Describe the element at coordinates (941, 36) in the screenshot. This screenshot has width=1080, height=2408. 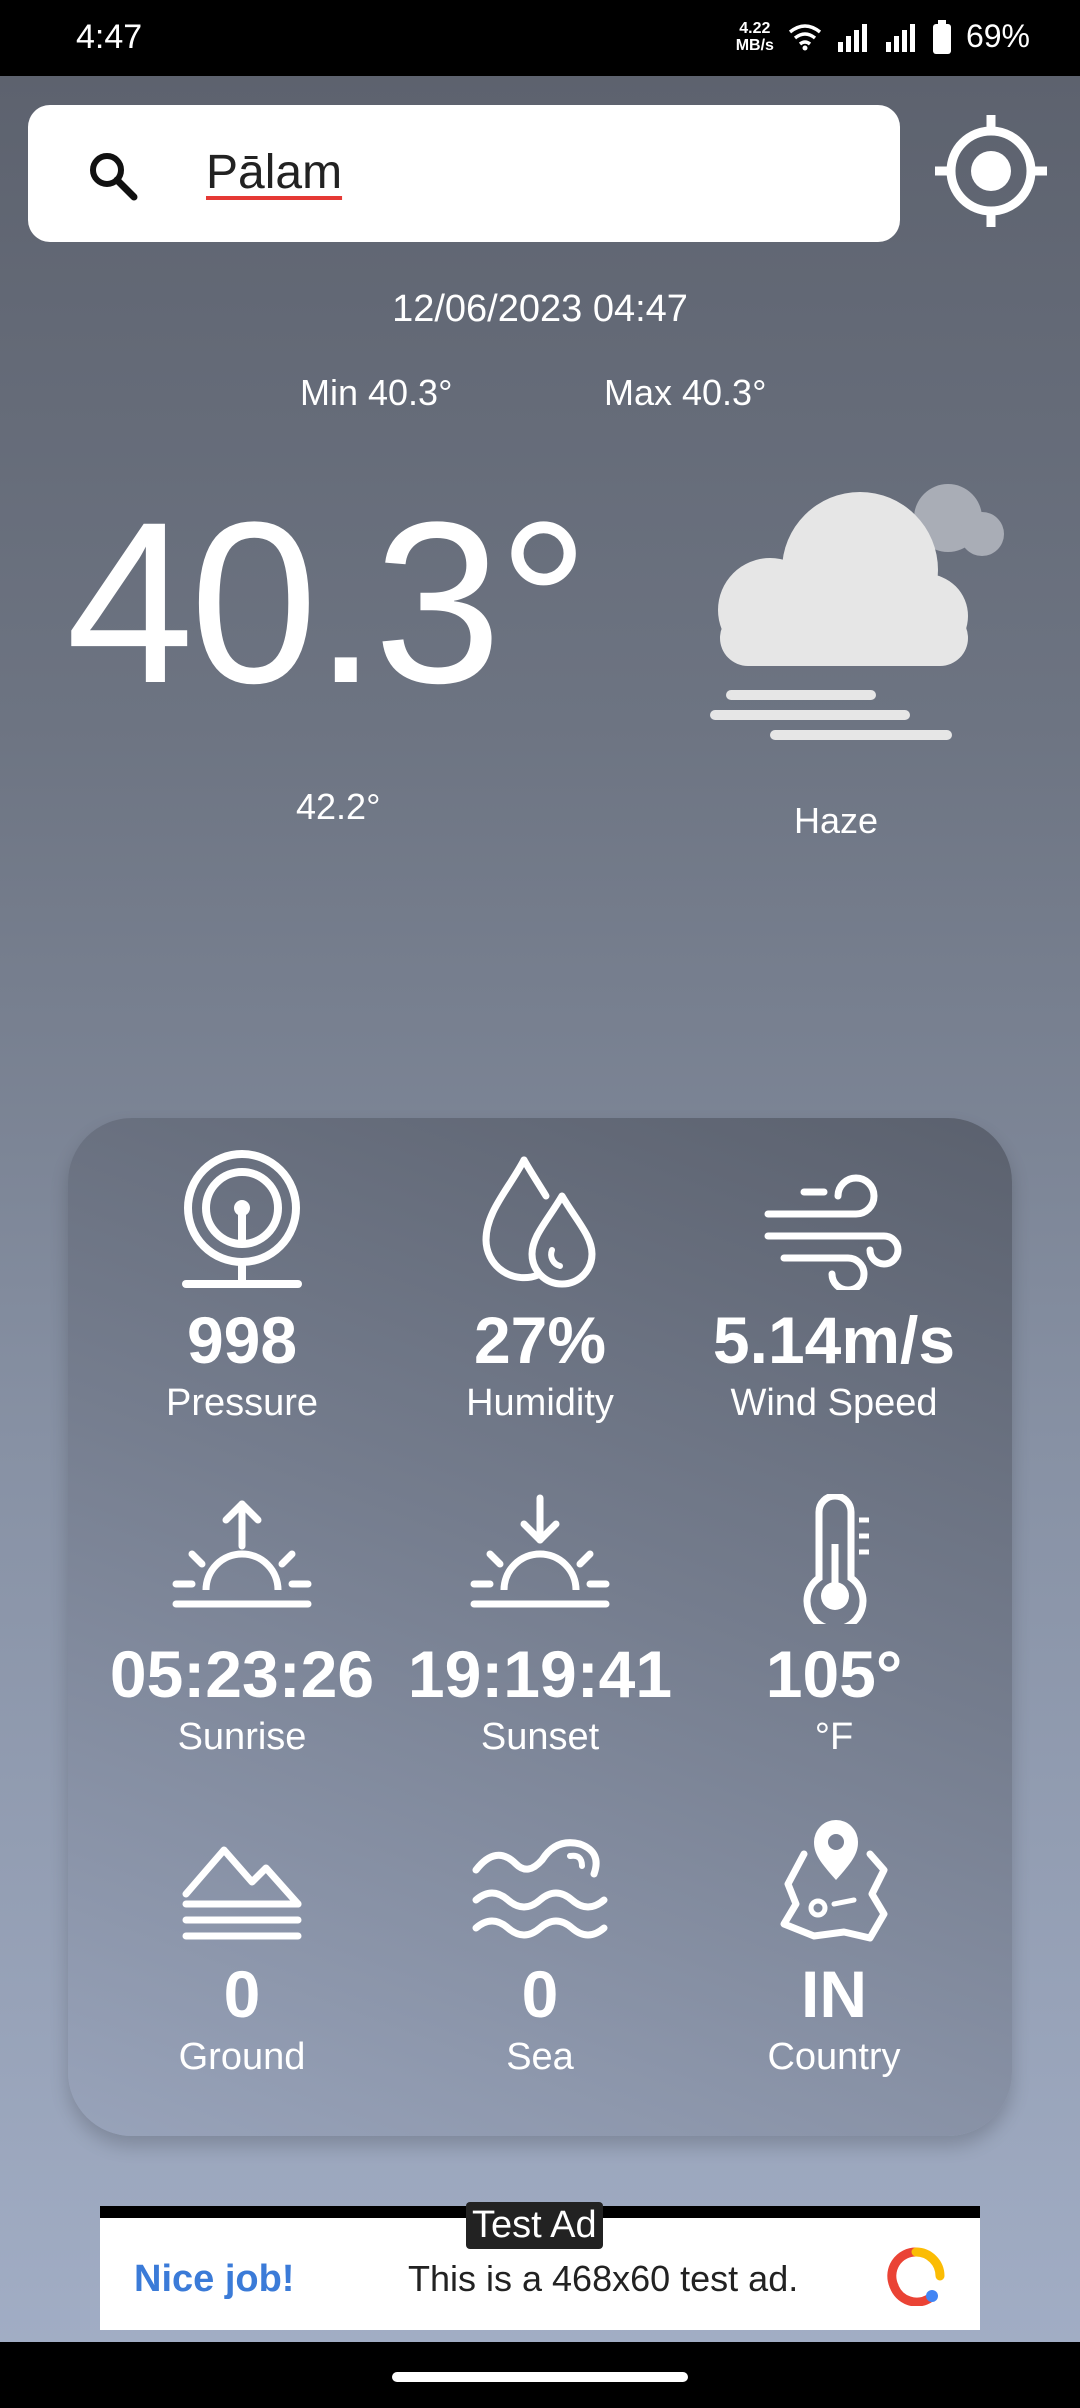
I see `battery-icon` at that location.